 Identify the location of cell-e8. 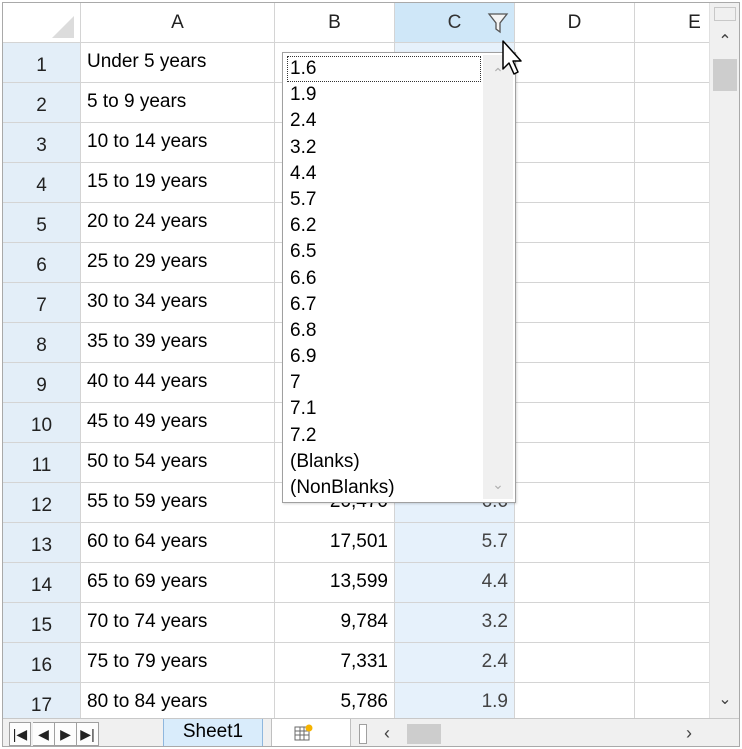
(672, 343).